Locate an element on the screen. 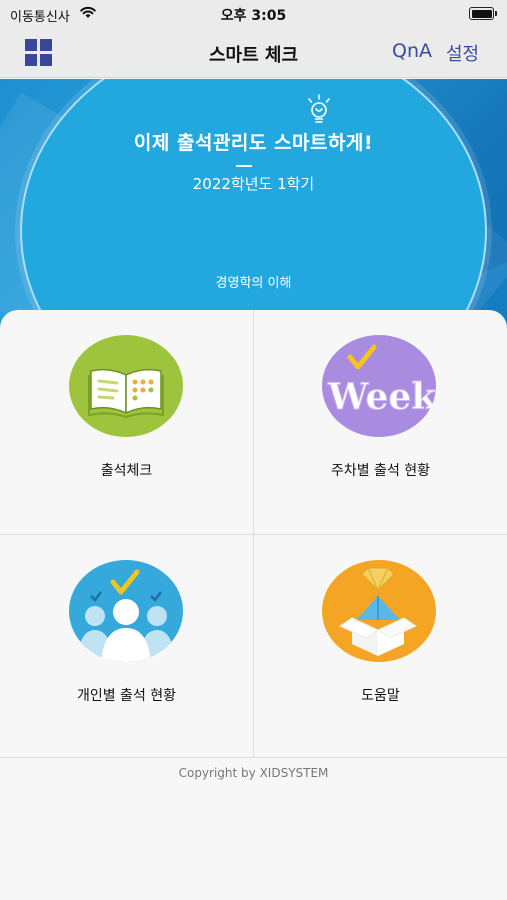 The width and height of the screenshot is (507, 900). weekly-attendance-label: 주차별 출석 현황 is located at coordinates (380, 471).